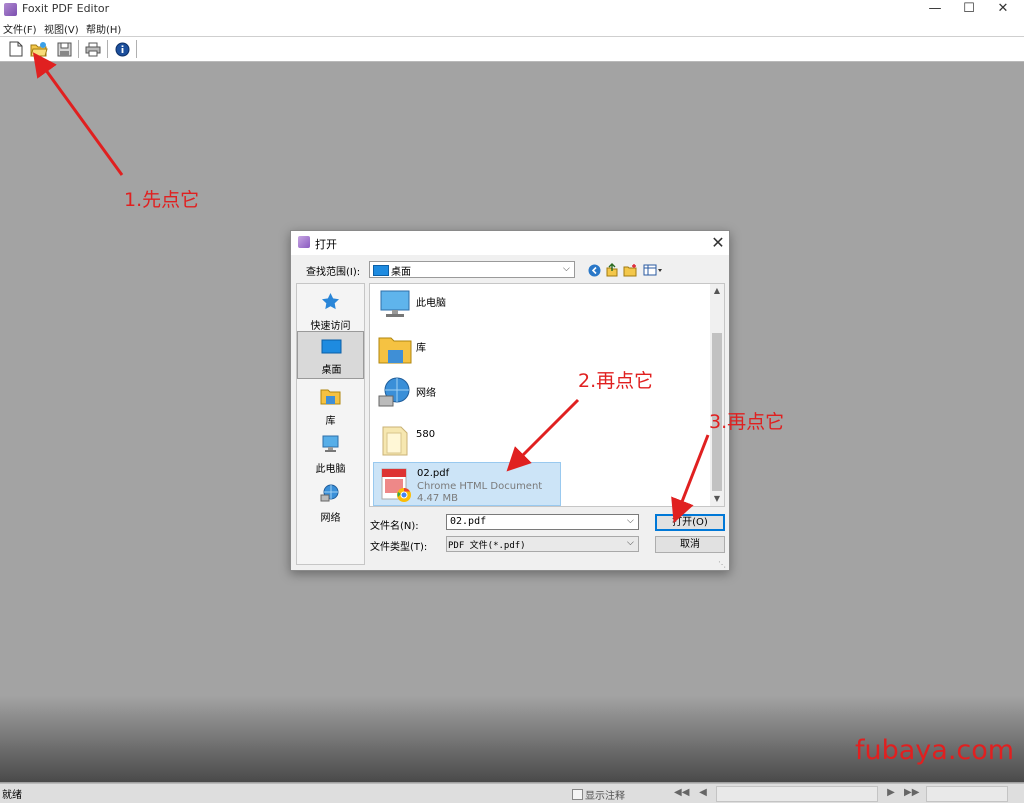 The height and width of the screenshot is (803, 1024). Describe the element at coordinates (78, 114) in the screenshot. I see `arrow-step1` at that location.